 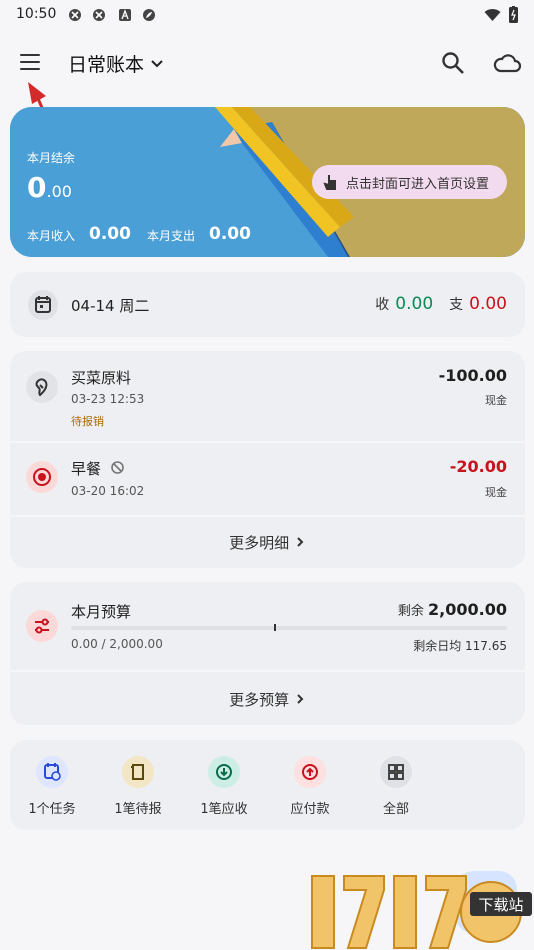 I want to click on cover-settings-tip: 点击封面可进入首页设置, so click(x=409, y=182).